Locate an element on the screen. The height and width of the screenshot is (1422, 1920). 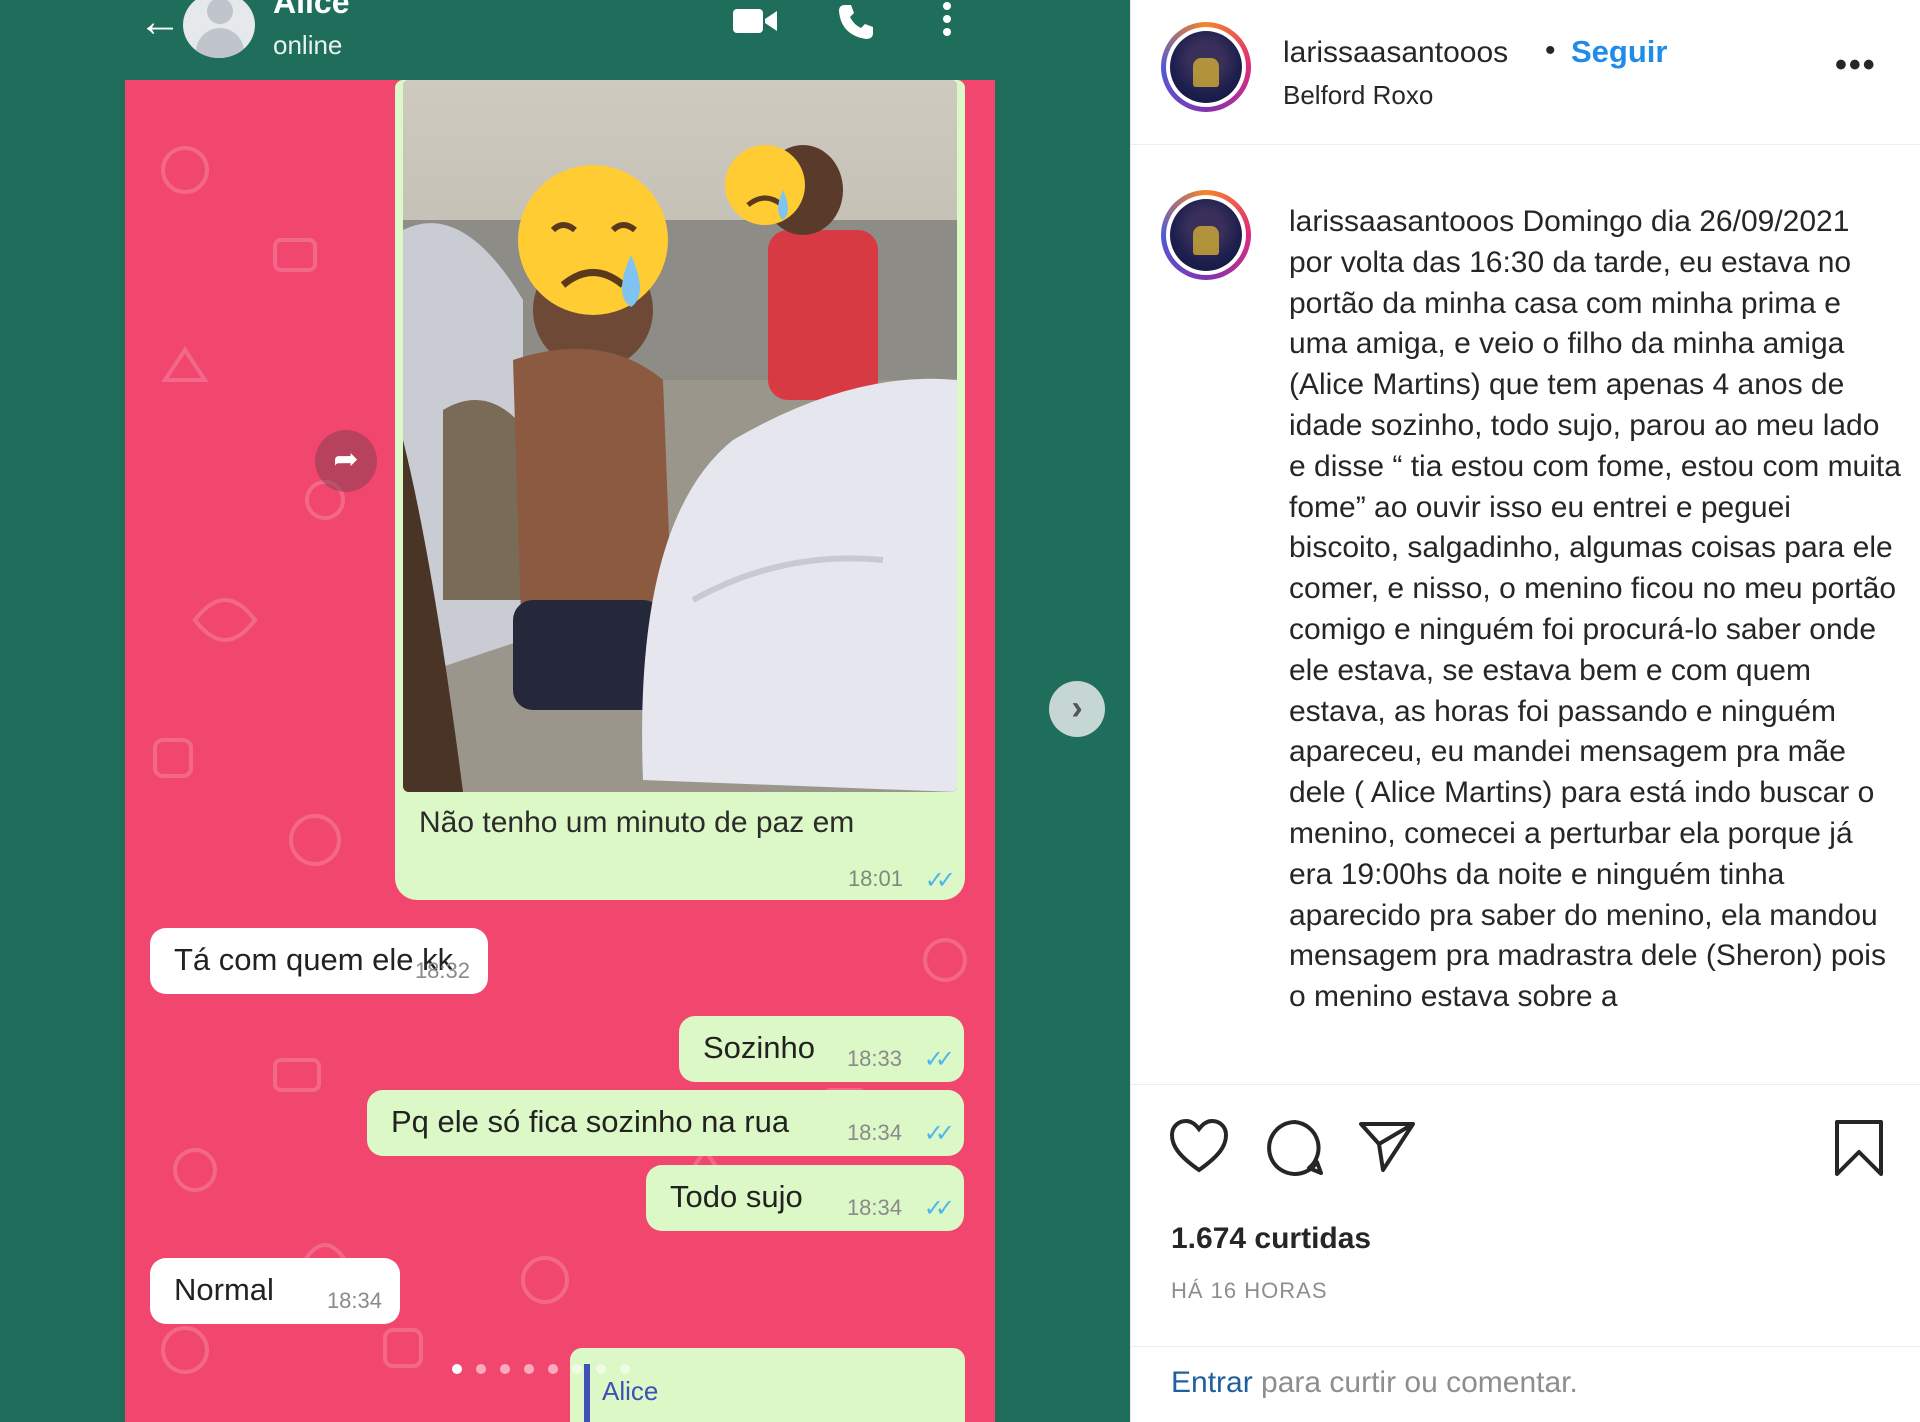
profile-avatar is located at coordinates (1206, 67).